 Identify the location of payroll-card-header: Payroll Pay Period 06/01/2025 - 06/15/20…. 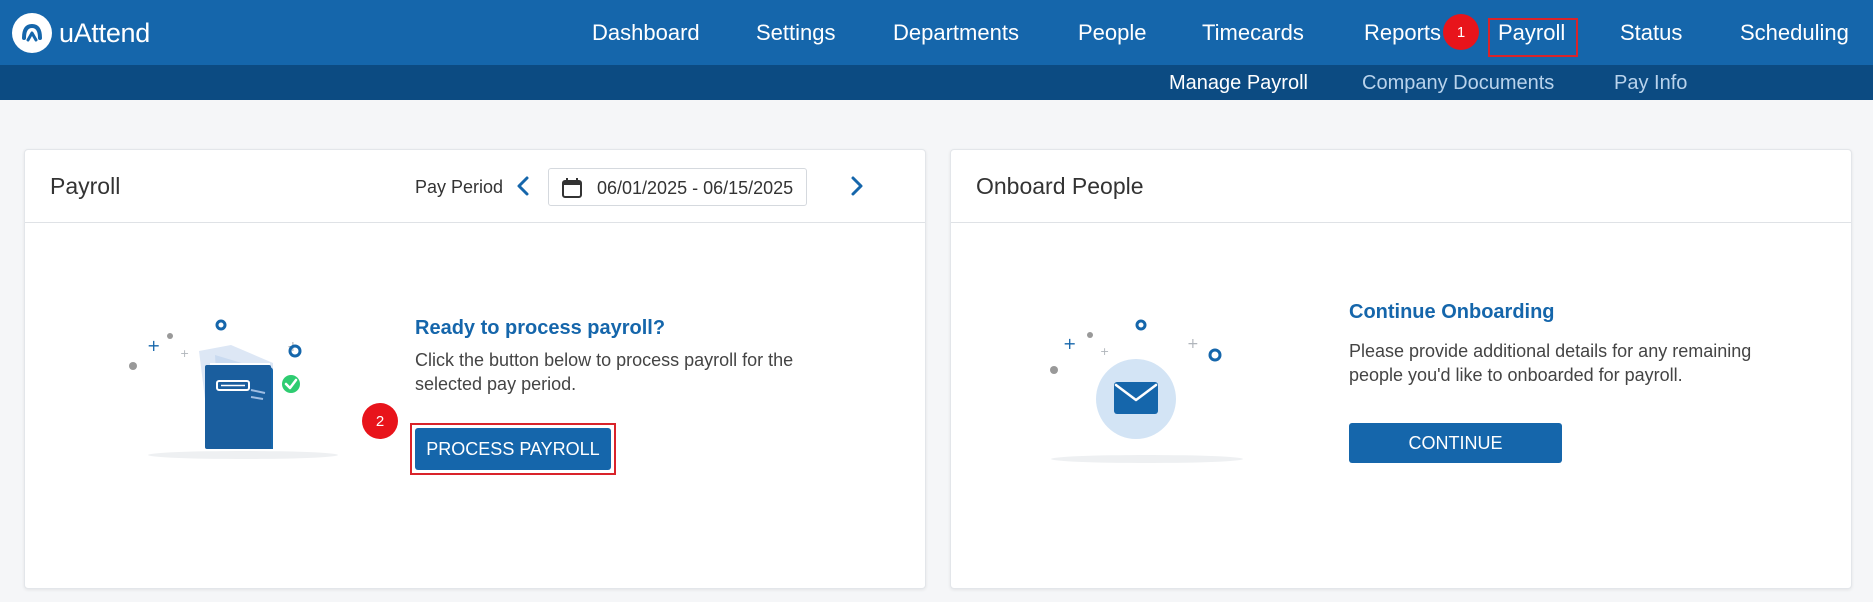
(475, 186).